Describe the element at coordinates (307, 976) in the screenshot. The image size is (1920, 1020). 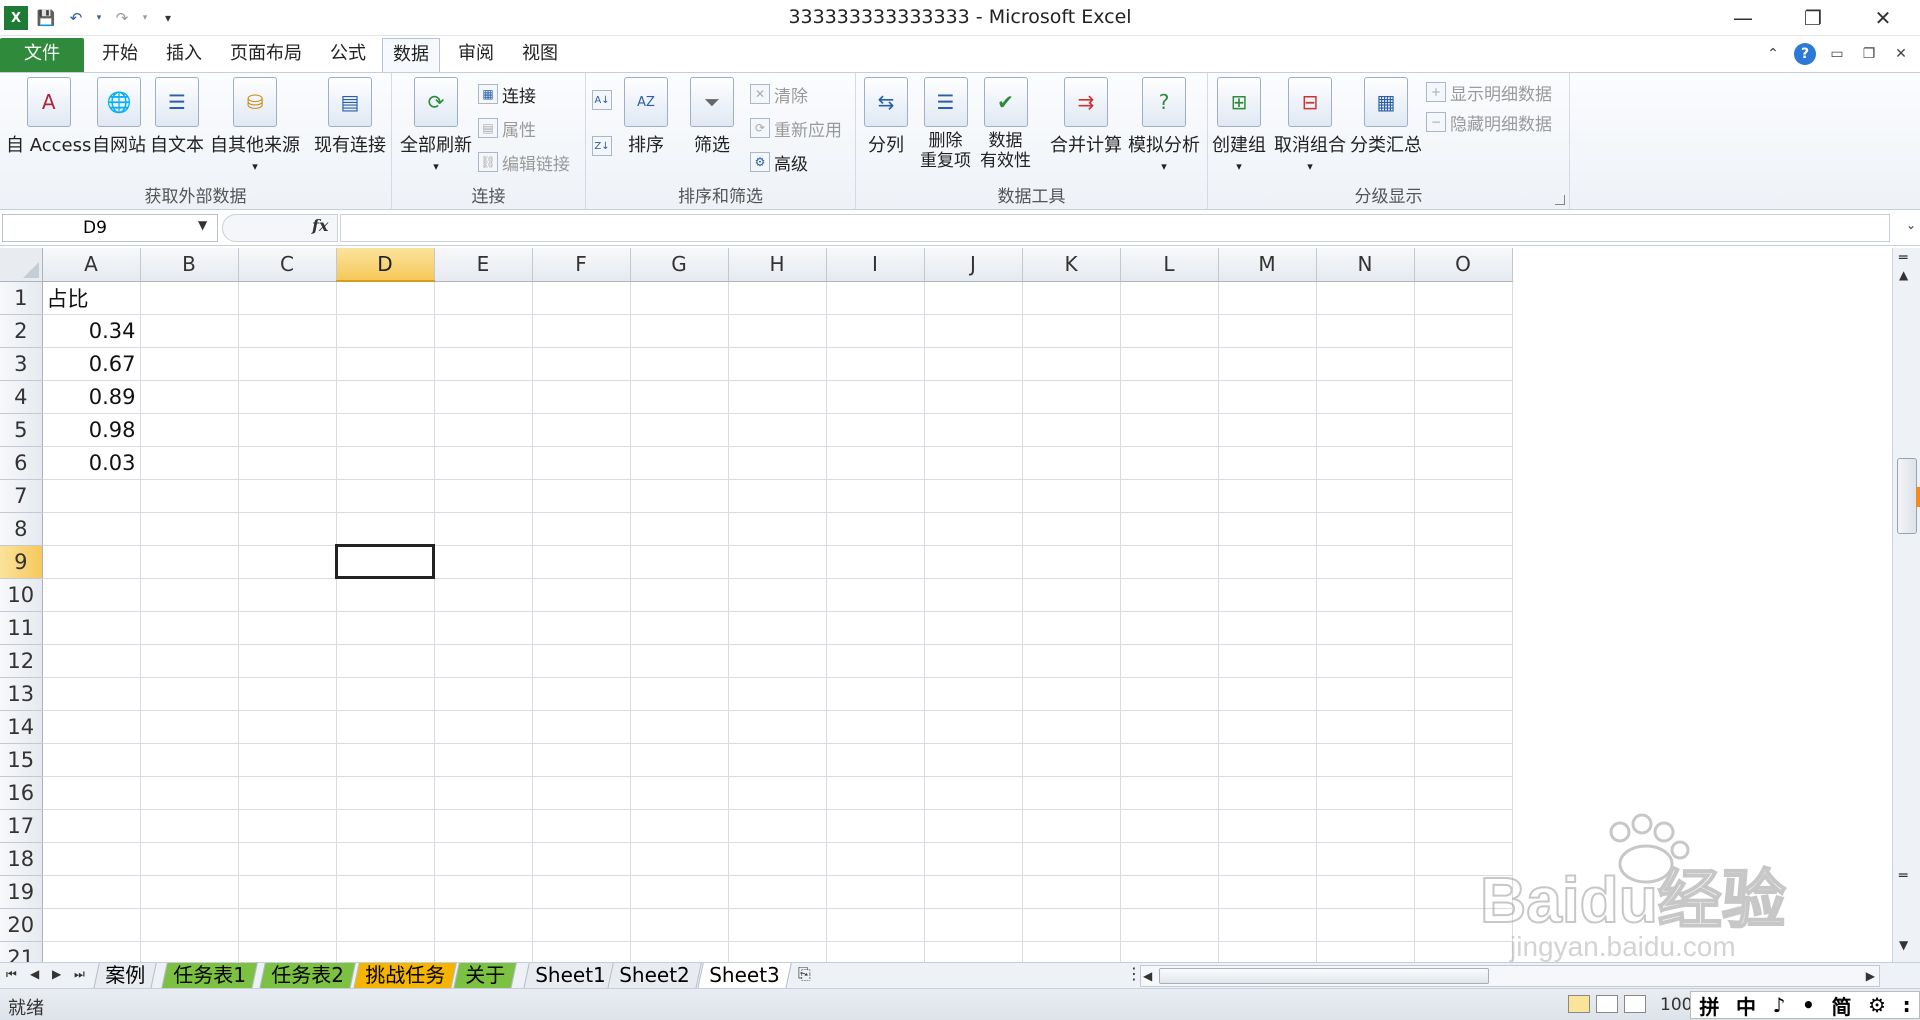
I see `sheet-tab-3: 任务表2` at that location.